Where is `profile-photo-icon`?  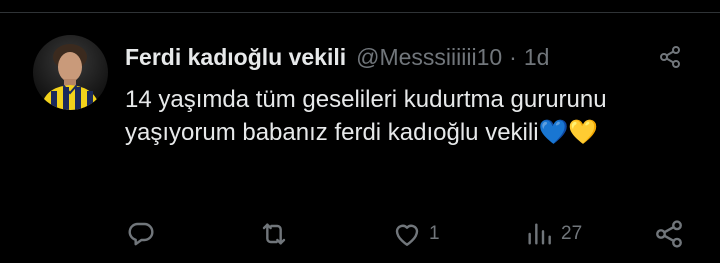
profile-photo-icon is located at coordinates (70, 77).